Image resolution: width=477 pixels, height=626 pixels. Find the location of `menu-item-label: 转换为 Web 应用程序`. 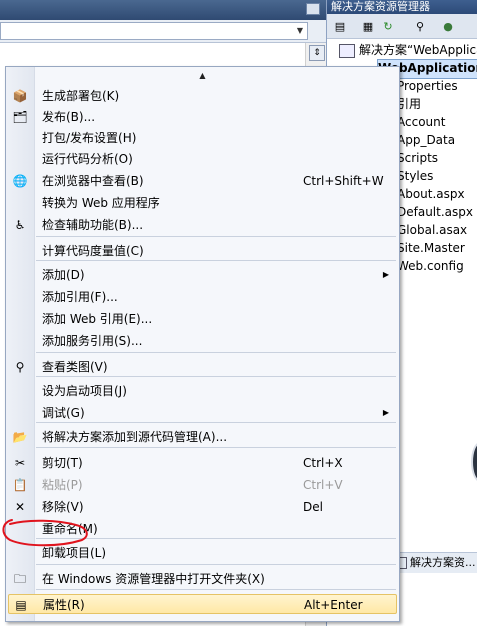

menu-item-label: 转换为 Web 应用程序 is located at coordinates (101, 203).